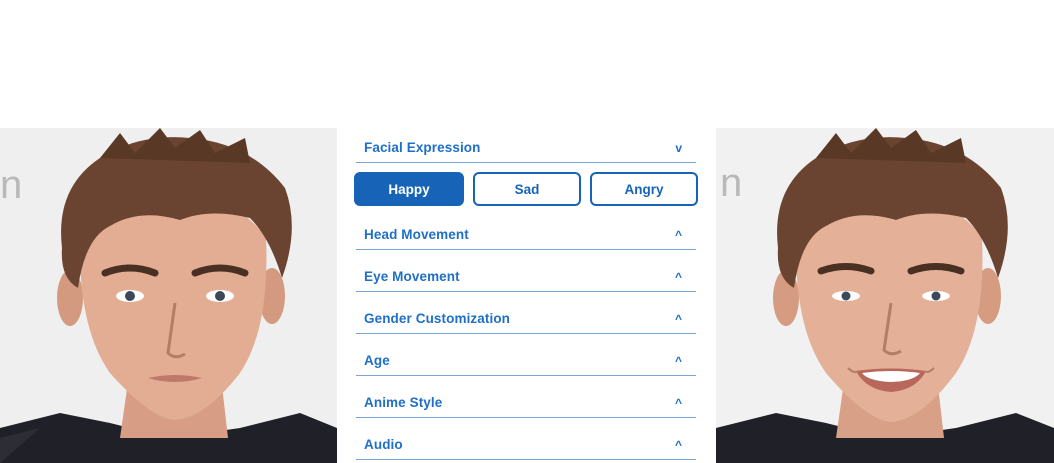  I want to click on section-eye-movement: Eye Movement ^, so click(526, 271).